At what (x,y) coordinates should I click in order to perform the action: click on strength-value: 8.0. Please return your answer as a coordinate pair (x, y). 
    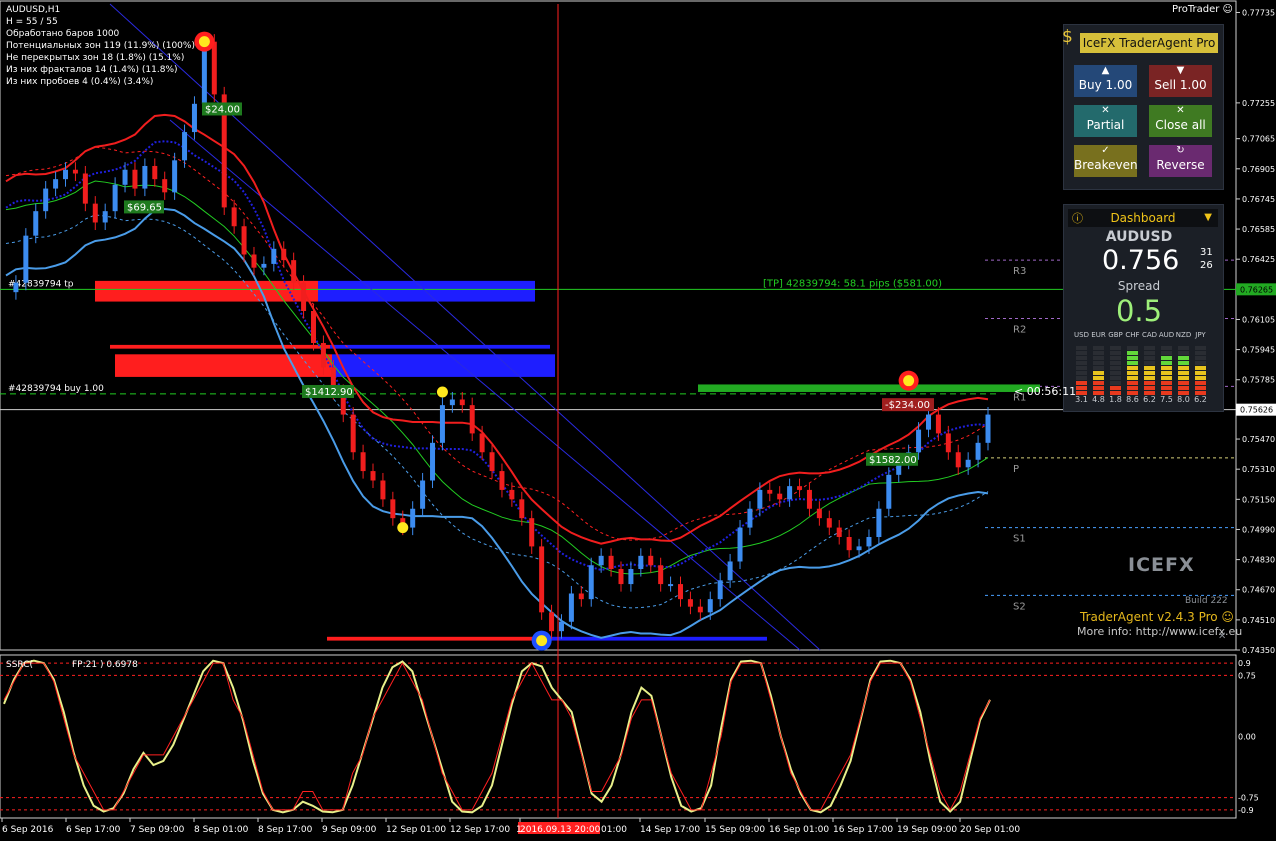
    Looking at the image, I should click on (1183, 399).